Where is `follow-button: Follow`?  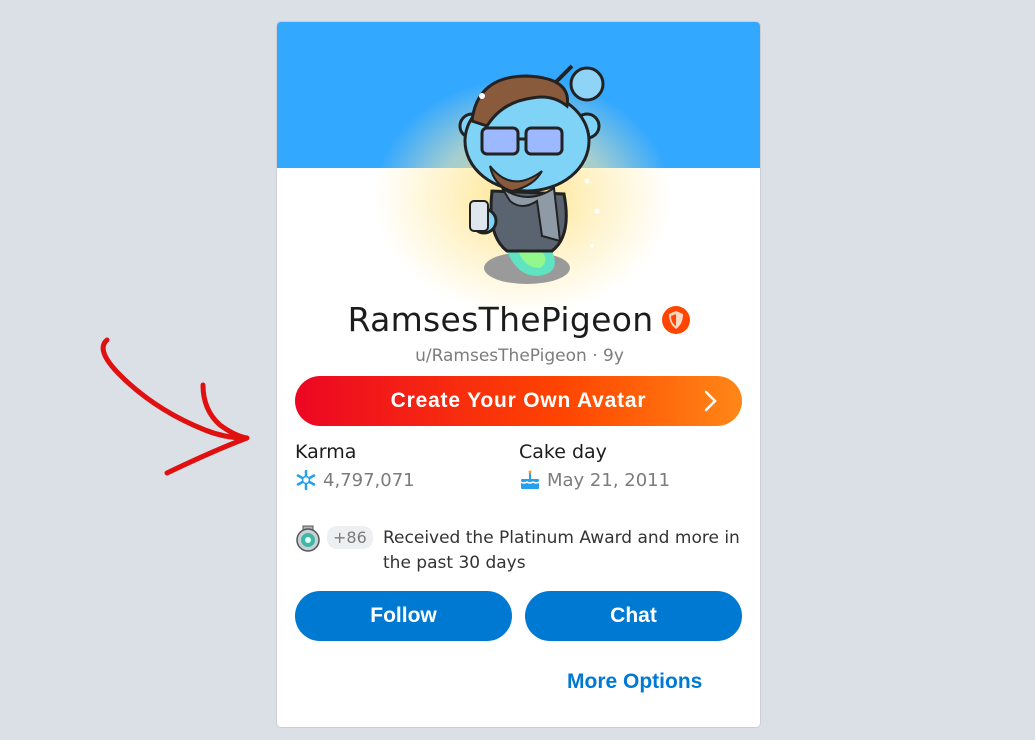 follow-button: Follow is located at coordinates (403, 616).